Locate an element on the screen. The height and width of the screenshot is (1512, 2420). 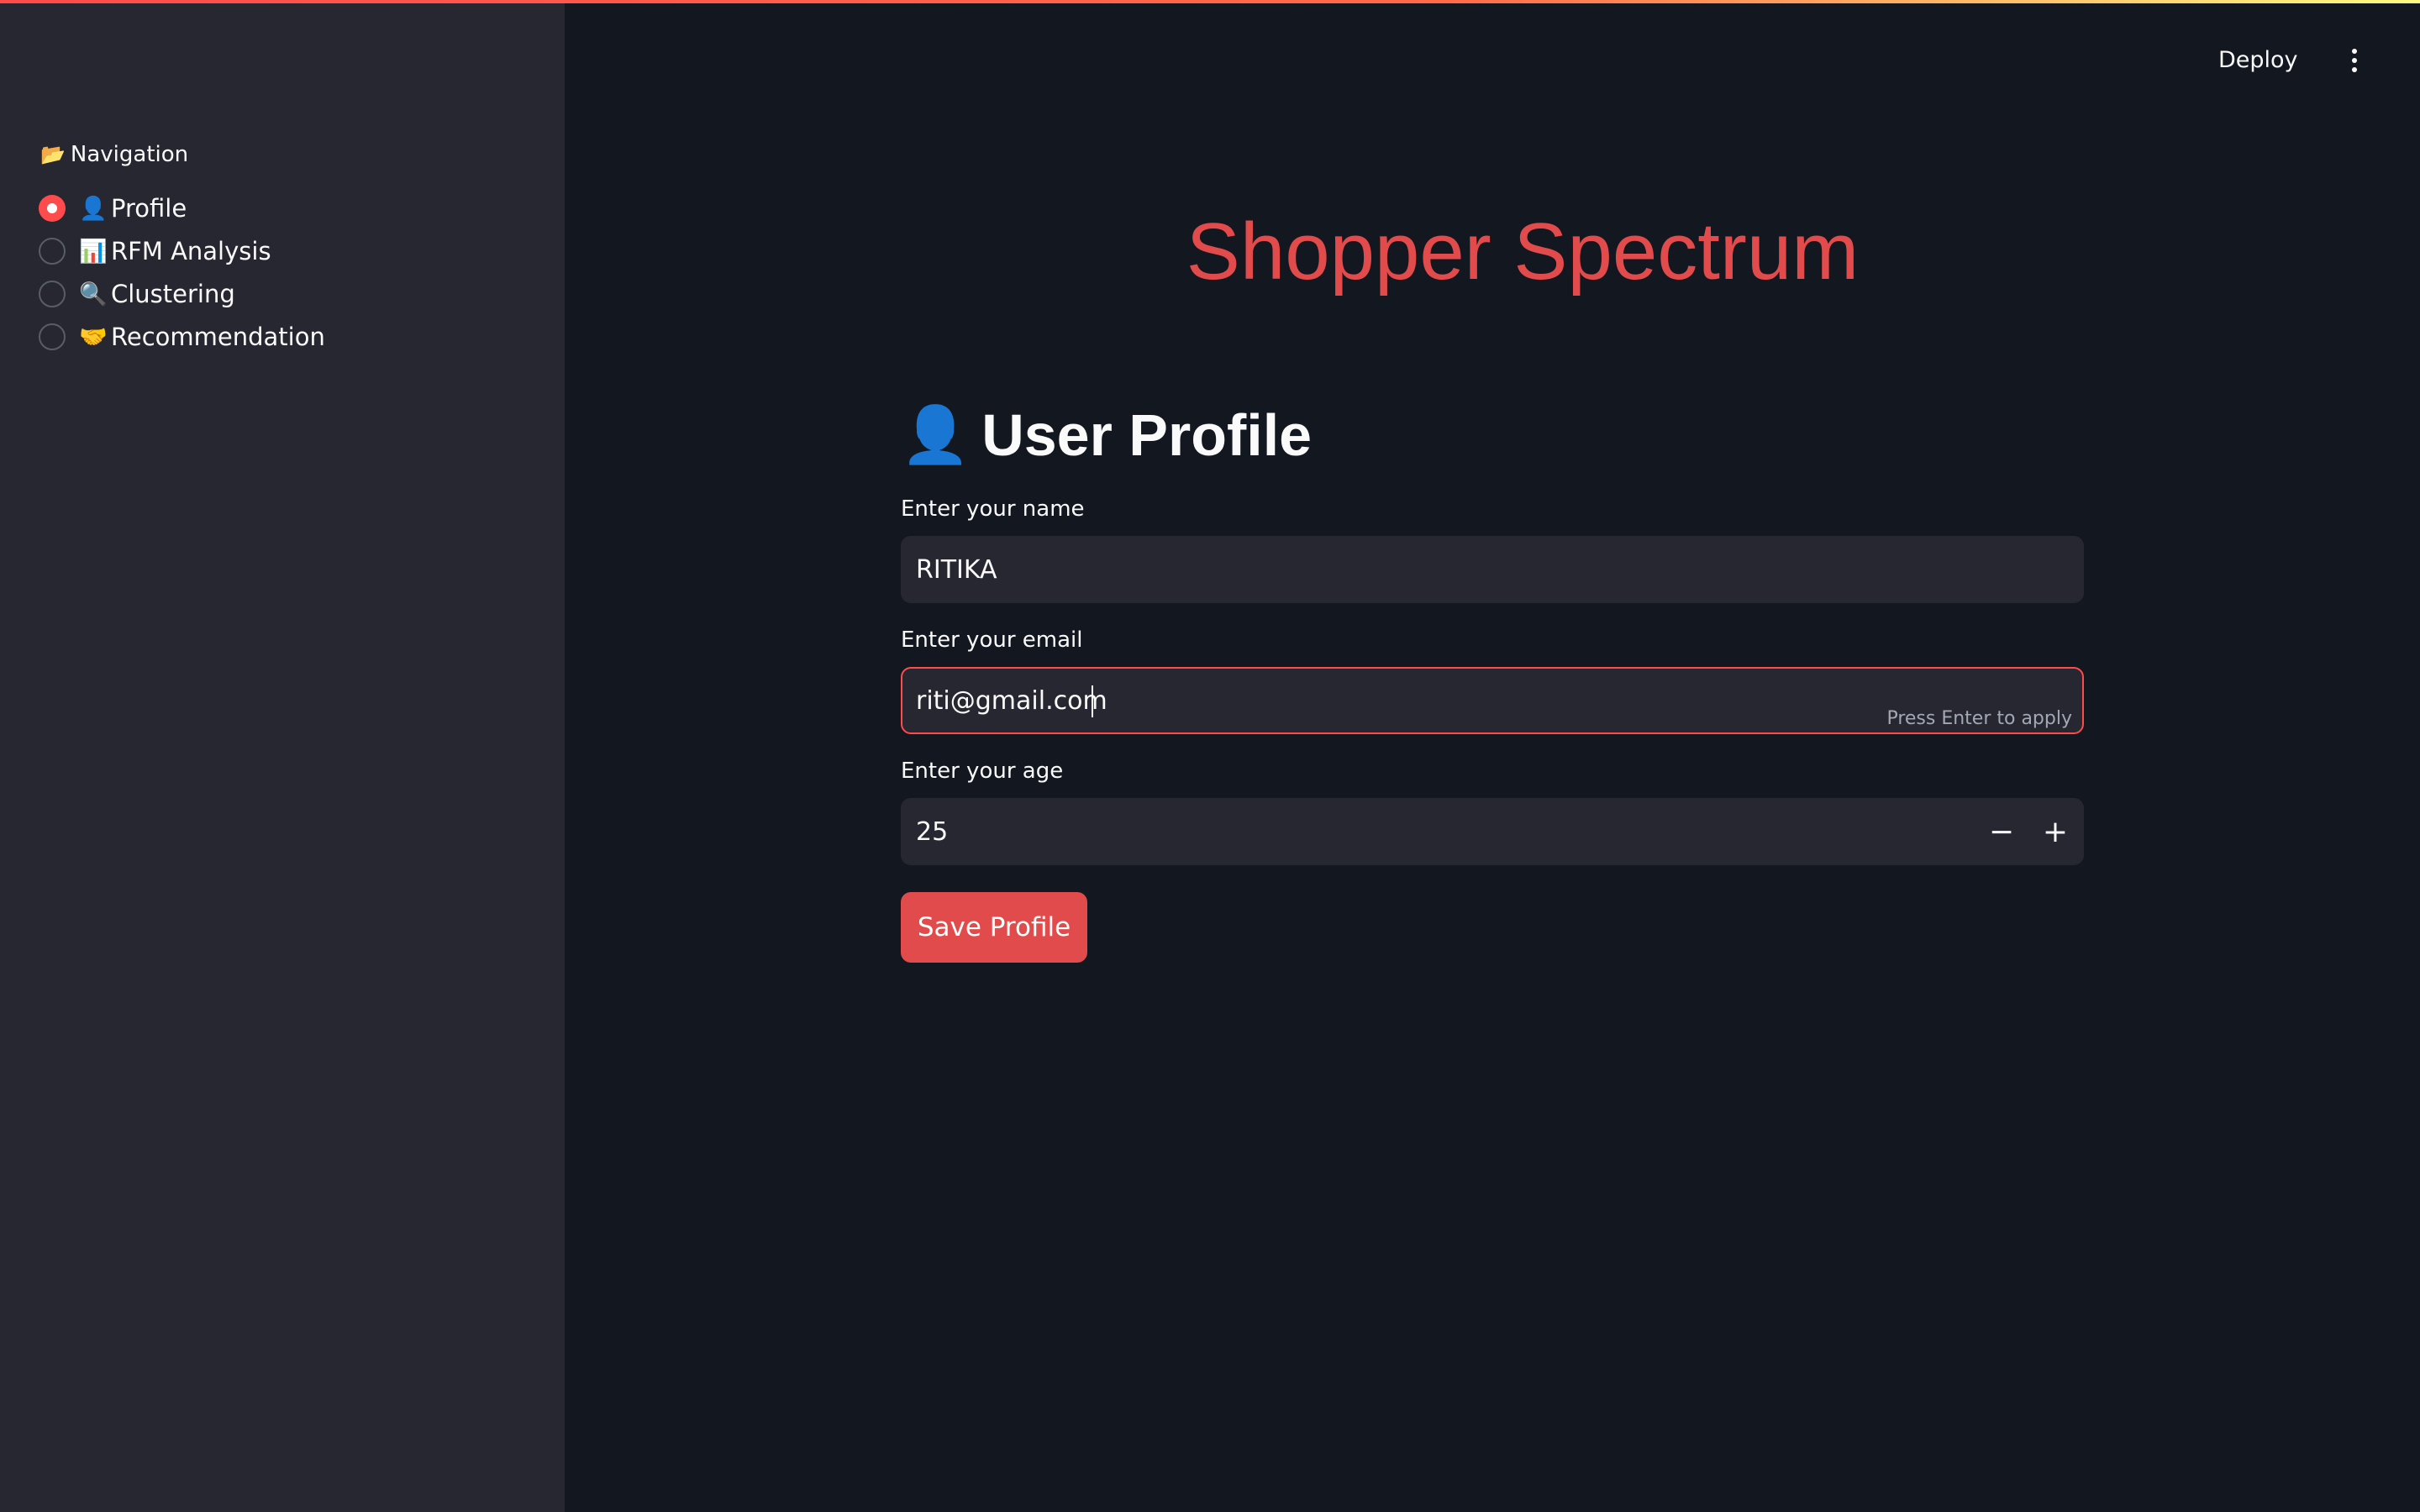
name-field-group: Enter your name is located at coordinates (1493, 548).